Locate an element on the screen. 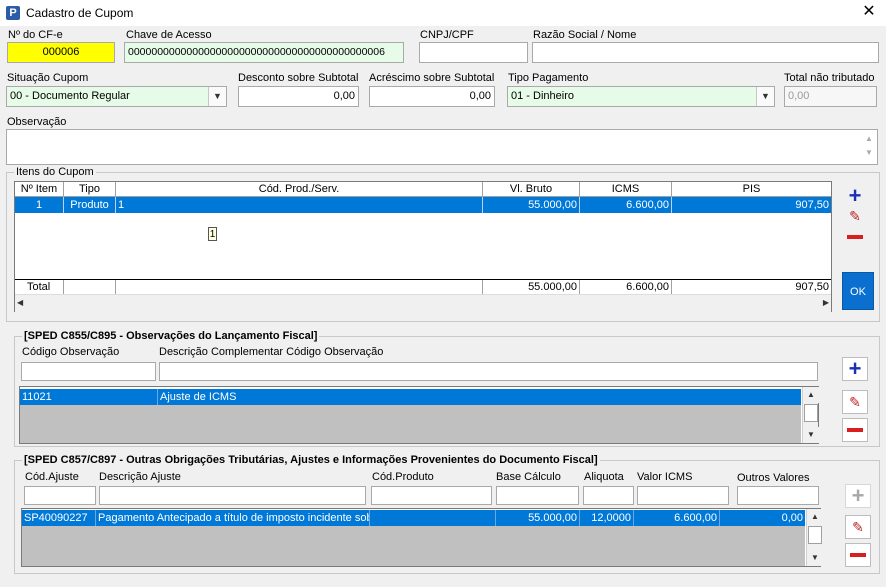 The image size is (886, 587). cod-ajuste-label: Cód.Ajuste is located at coordinates (52, 477).